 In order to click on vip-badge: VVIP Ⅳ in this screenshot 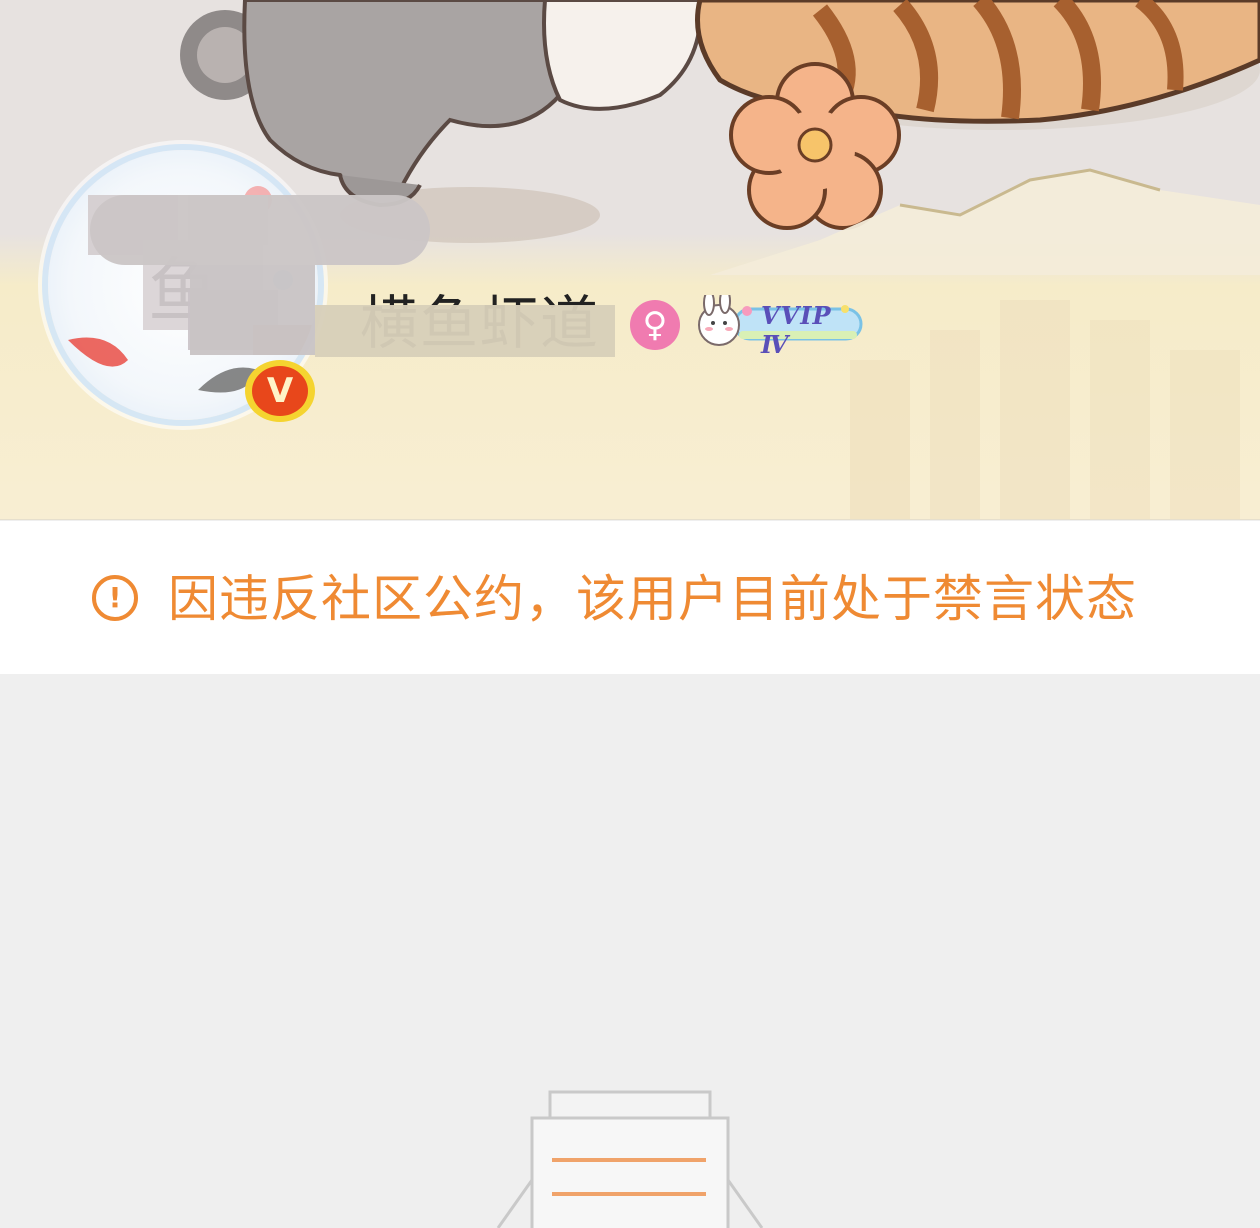, I will do `click(780, 327)`.